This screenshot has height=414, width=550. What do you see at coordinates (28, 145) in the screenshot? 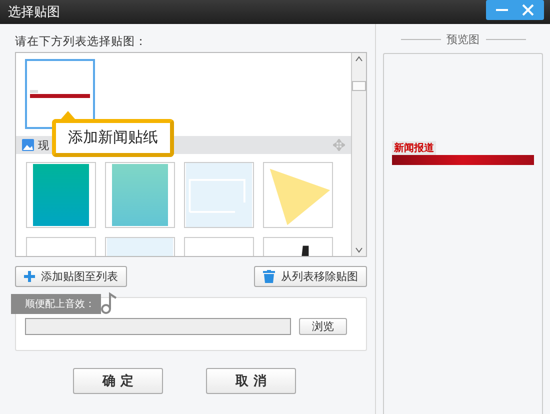
I see `picture-icon` at bounding box center [28, 145].